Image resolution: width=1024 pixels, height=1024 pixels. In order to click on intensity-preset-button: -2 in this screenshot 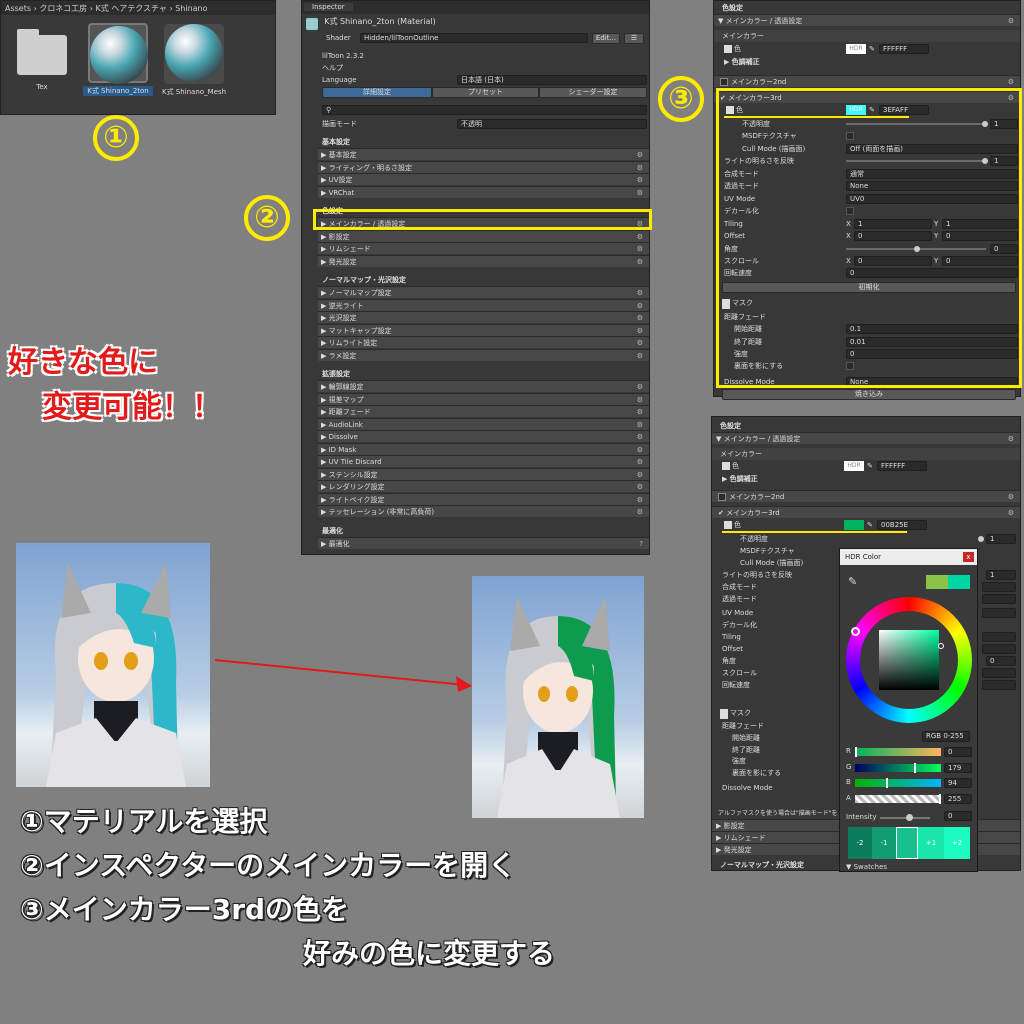, I will do `click(860, 843)`.